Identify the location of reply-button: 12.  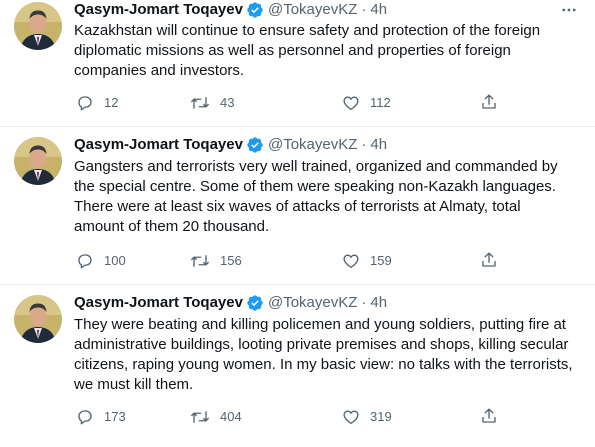
(97, 103).